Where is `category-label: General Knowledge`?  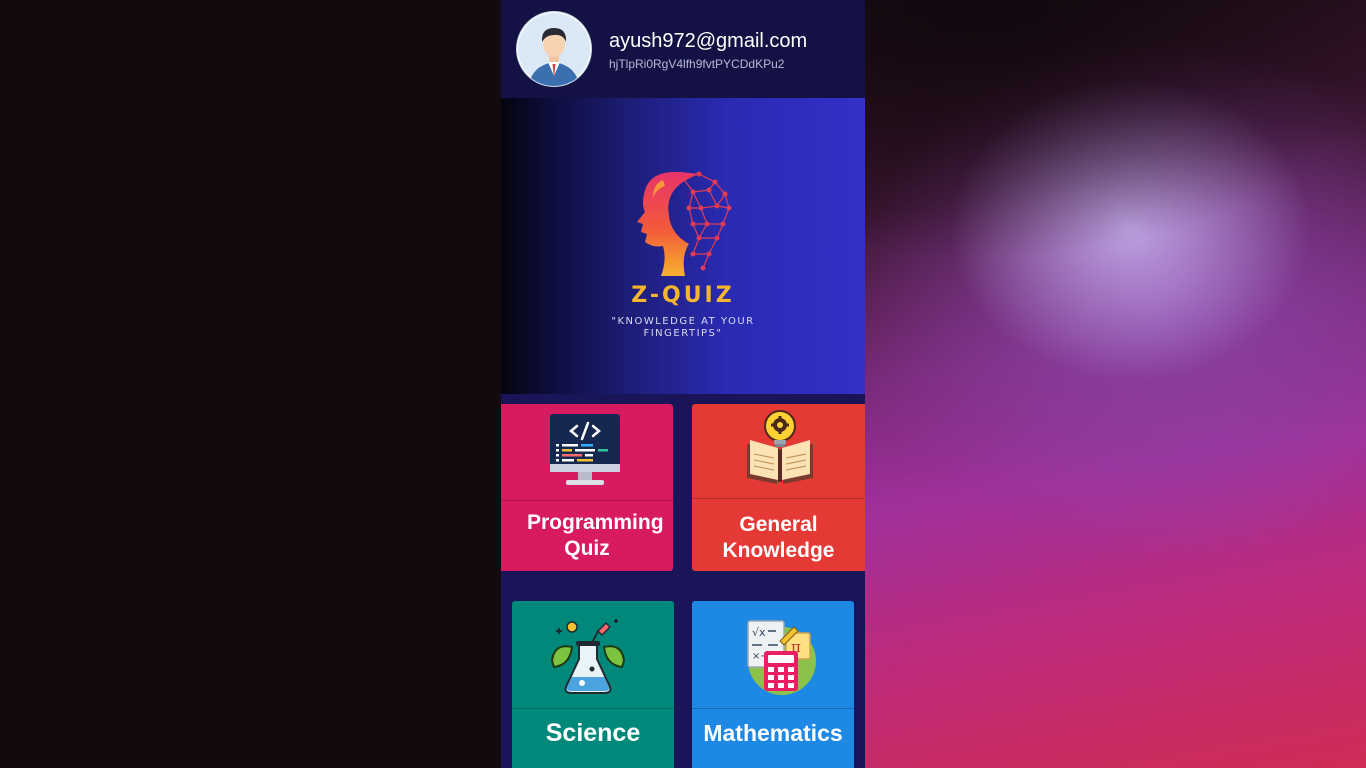
category-label: General Knowledge is located at coordinates (778, 537).